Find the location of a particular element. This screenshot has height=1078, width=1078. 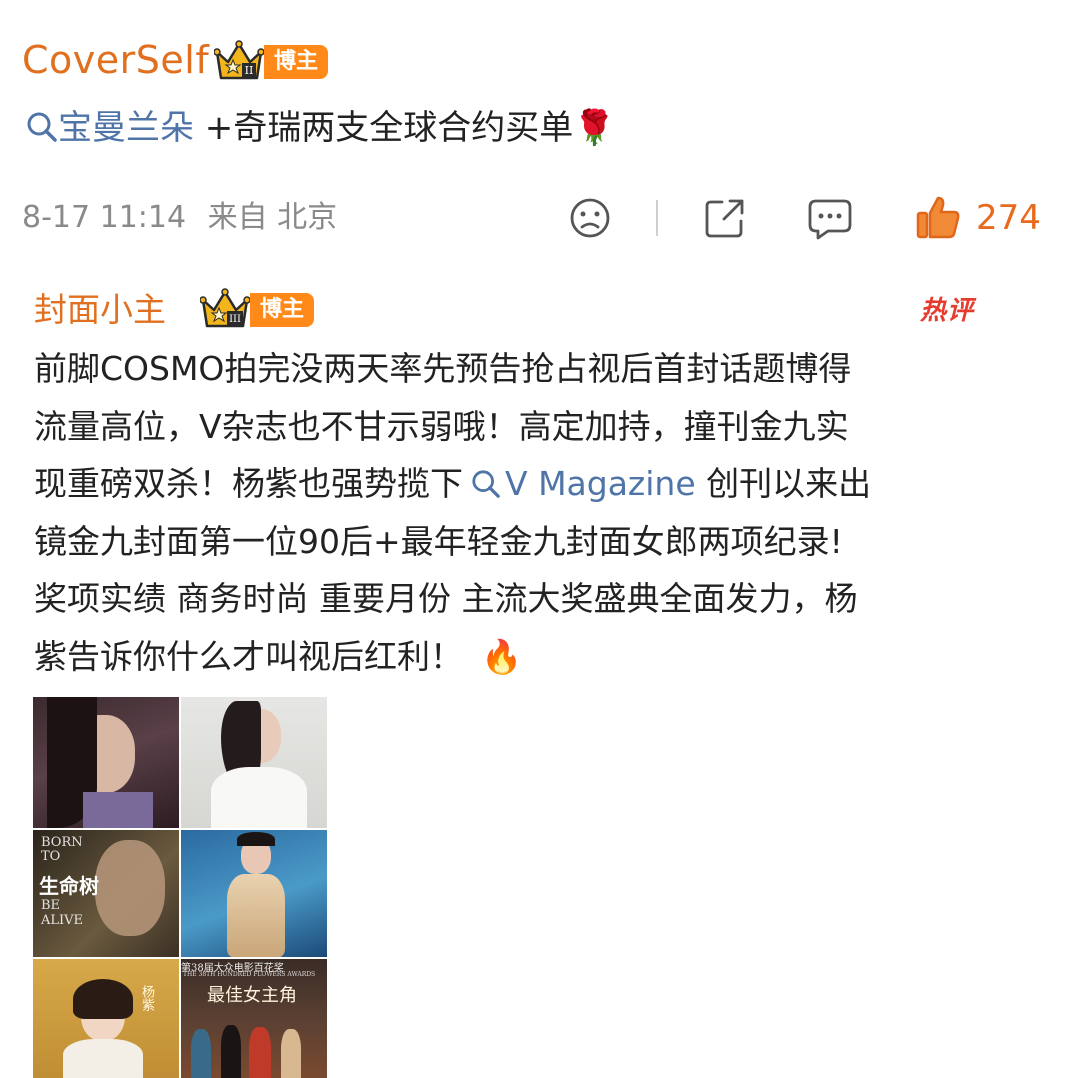

location: 来自 北京 is located at coordinates (272, 217).